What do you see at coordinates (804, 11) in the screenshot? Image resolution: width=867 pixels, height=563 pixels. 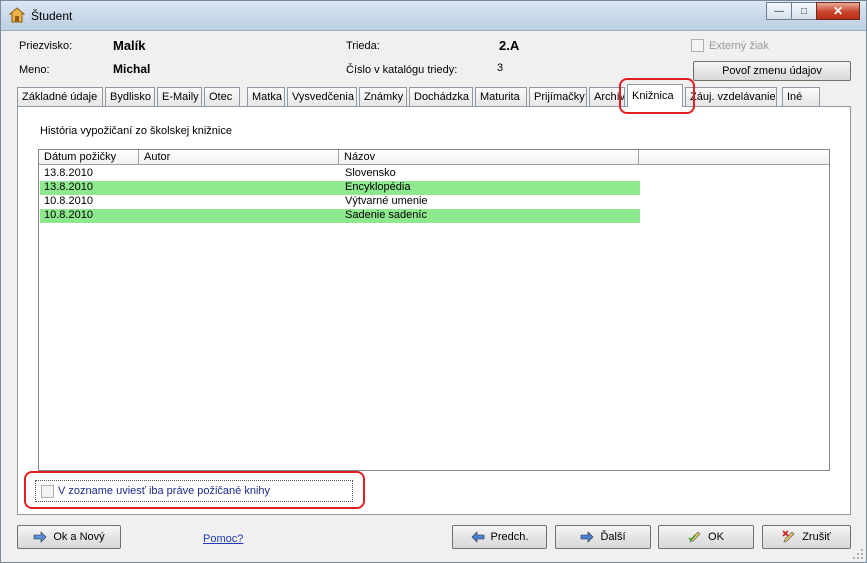 I see `maximize-button: □` at bounding box center [804, 11].